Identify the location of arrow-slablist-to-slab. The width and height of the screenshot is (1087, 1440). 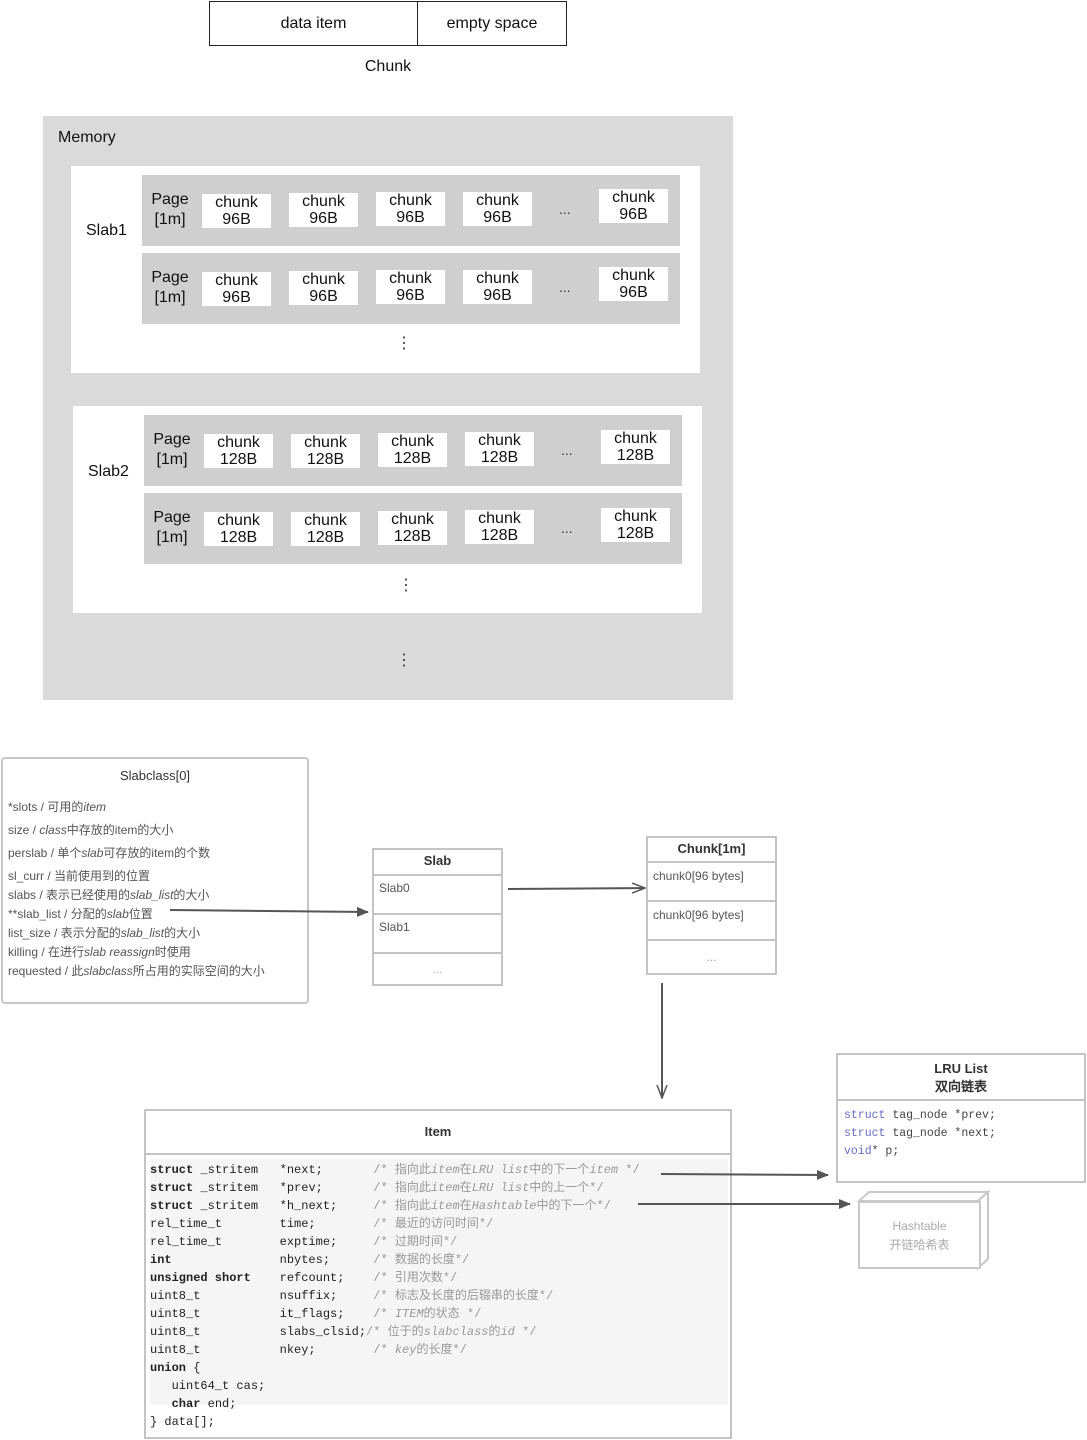
(269, 911).